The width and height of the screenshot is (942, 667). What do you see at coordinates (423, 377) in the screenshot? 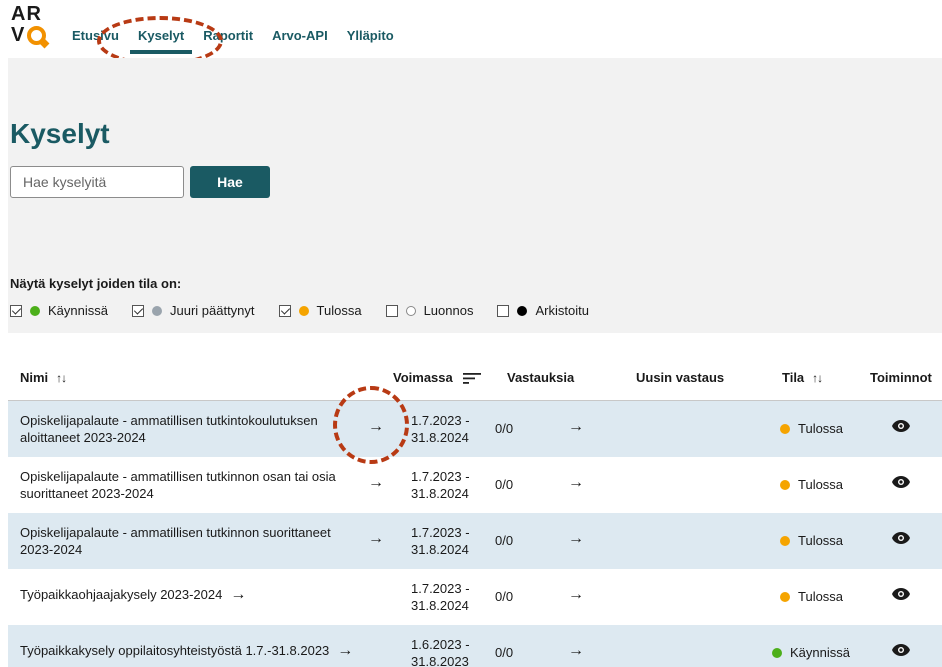
I see `header-valid-label: Voimassa` at bounding box center [423, 377].